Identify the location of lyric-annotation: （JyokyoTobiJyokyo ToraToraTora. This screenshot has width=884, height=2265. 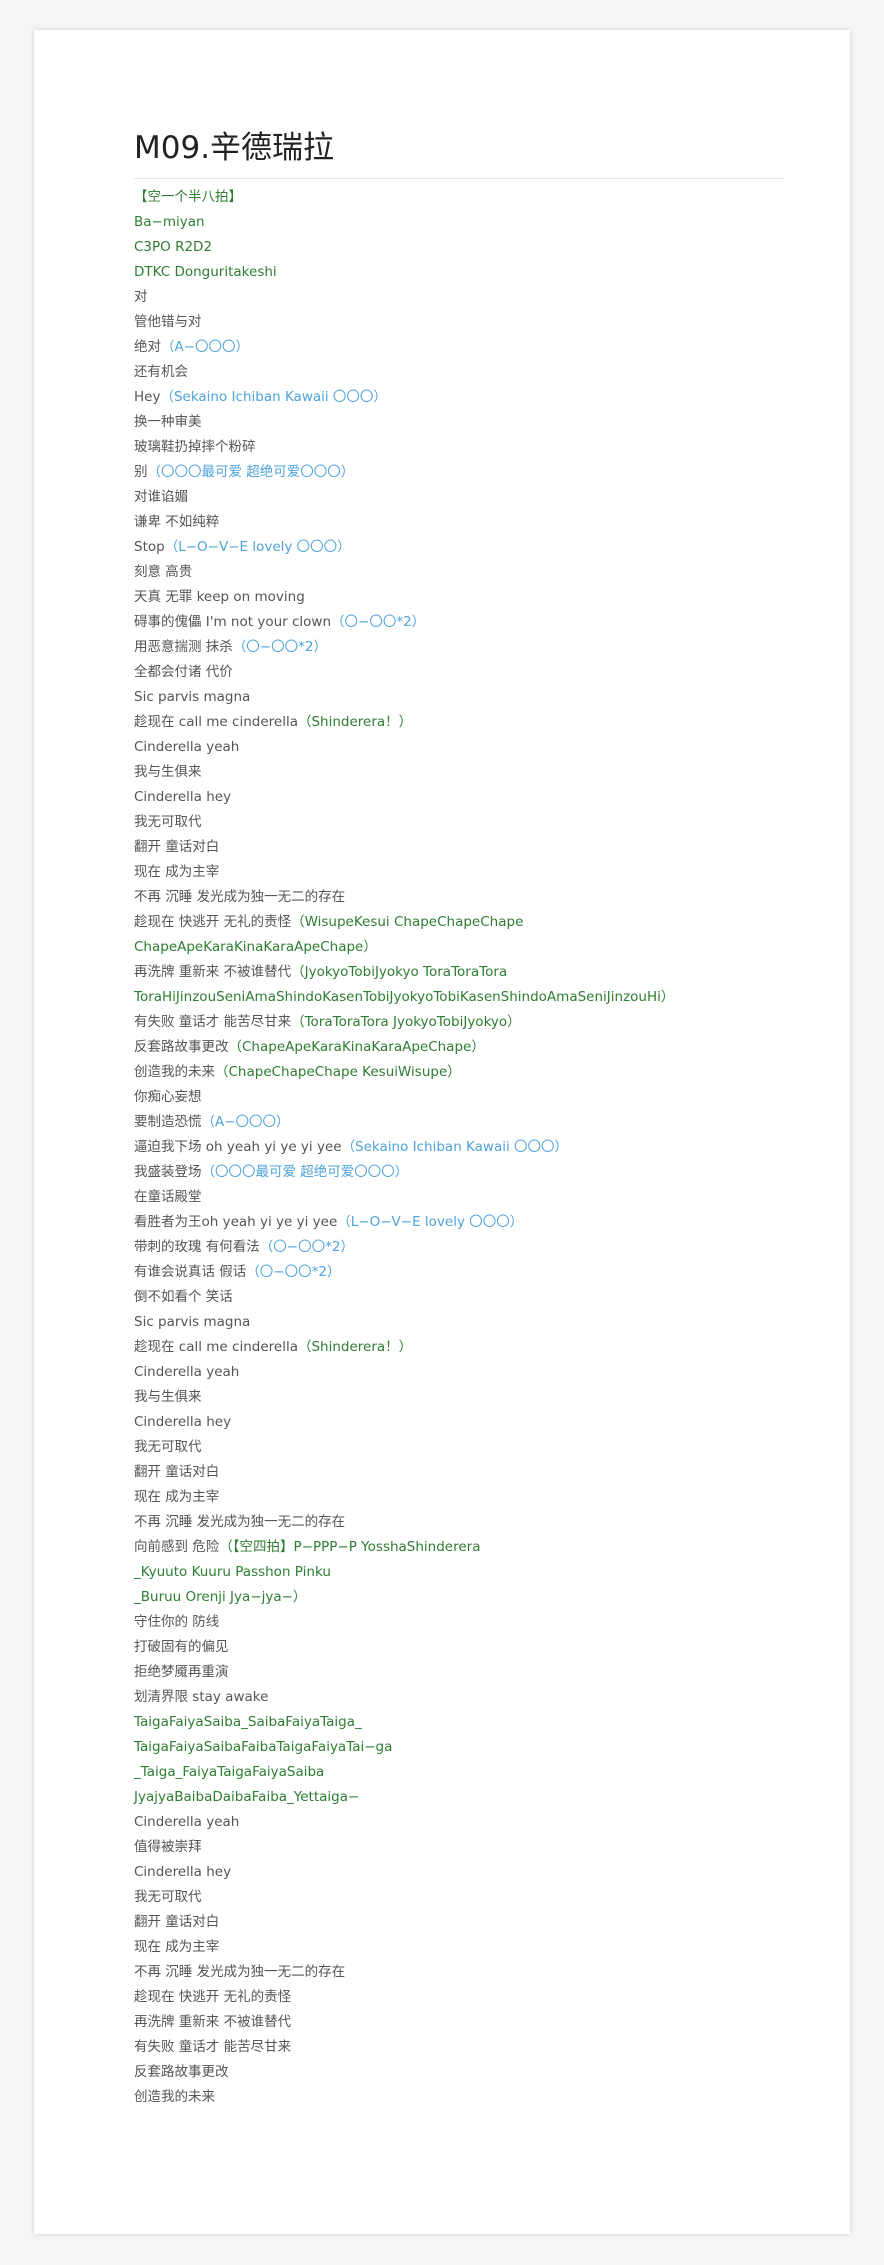
(399, 972).